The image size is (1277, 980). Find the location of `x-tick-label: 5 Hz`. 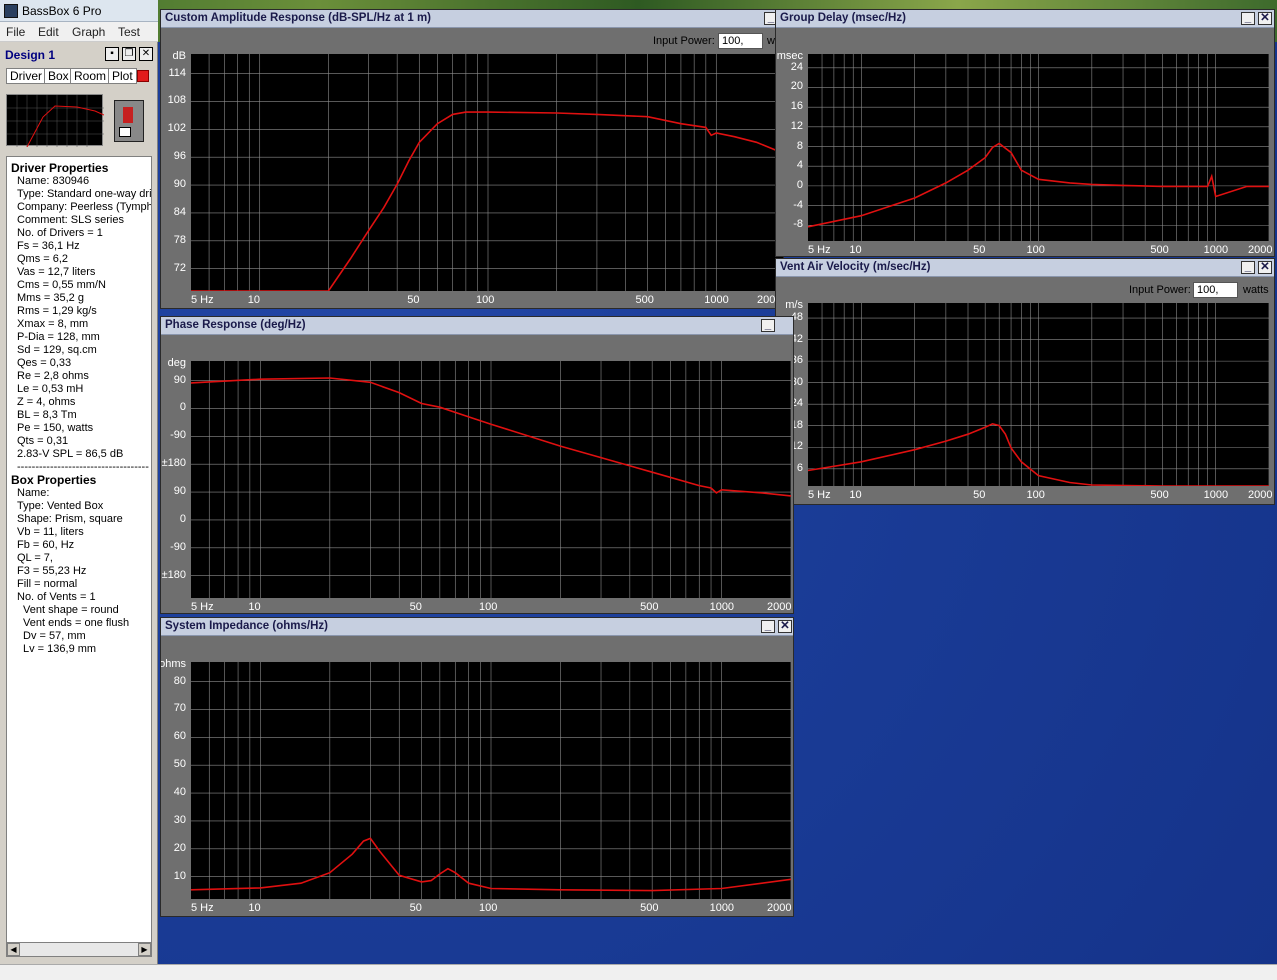

x-tick-label: 5 Hz is located at coordinates (202, 908).